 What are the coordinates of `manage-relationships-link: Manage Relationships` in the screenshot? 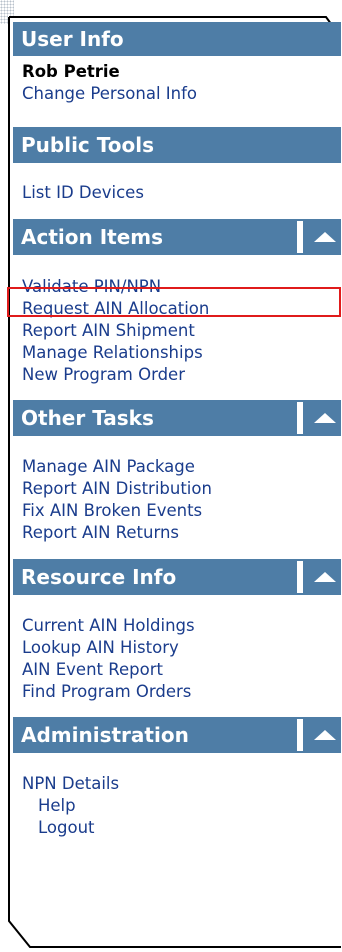 It's located at (112, 353).